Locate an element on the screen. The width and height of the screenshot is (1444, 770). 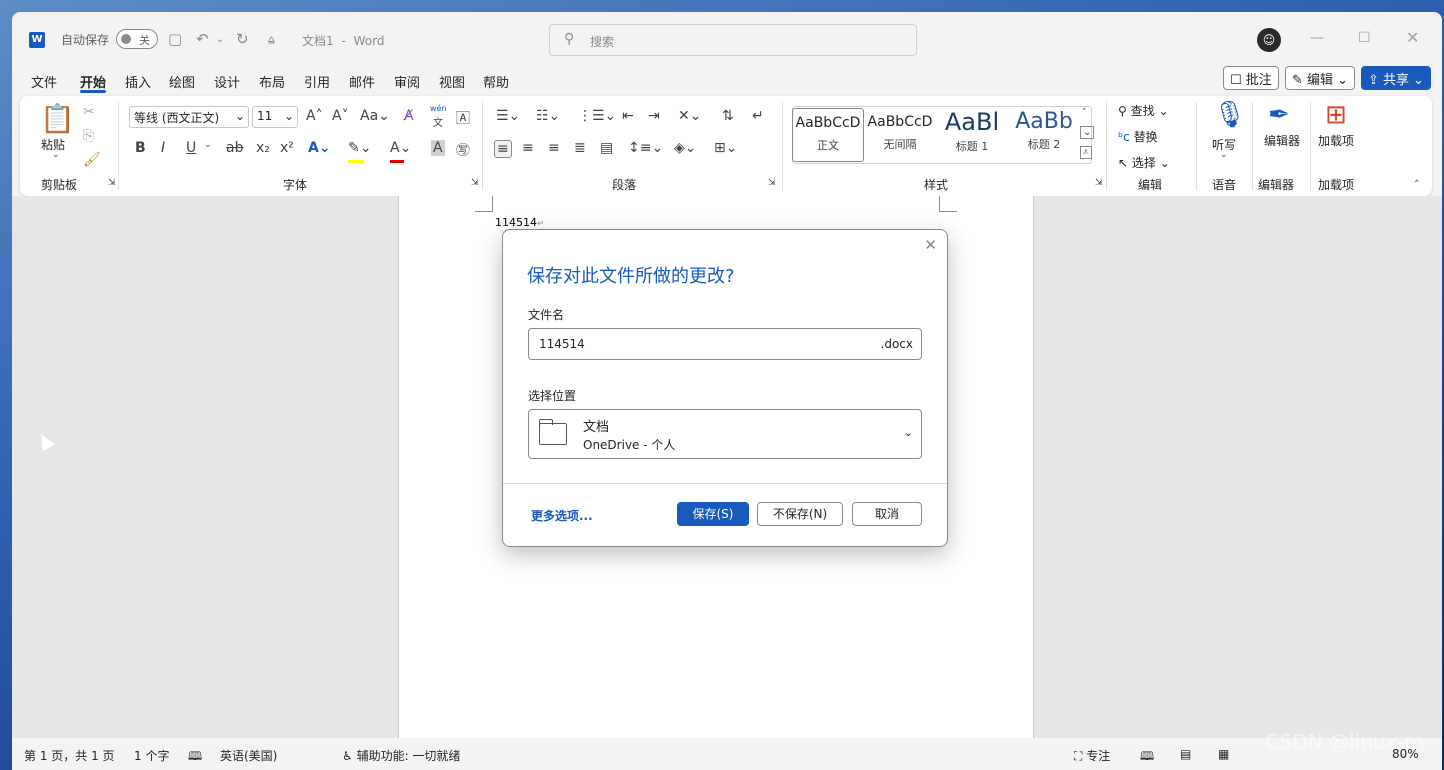
undo-icon: ↶ is located at coordinates (202, 39).